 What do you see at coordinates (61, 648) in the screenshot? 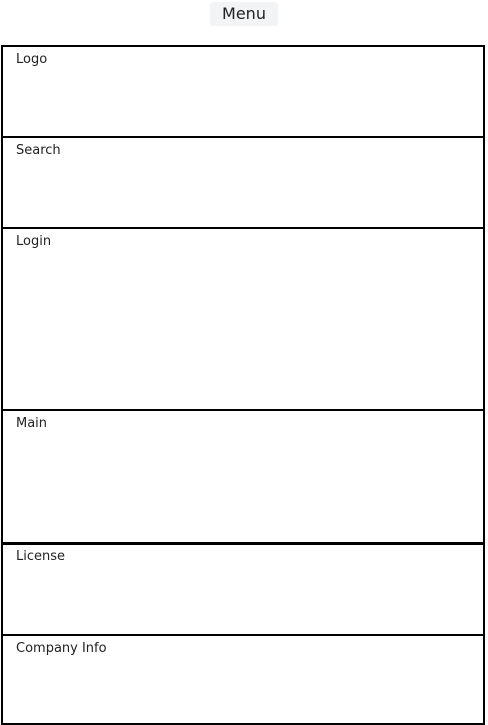
I see `company-info-label: Company Info` at bounding box center [61, 648].